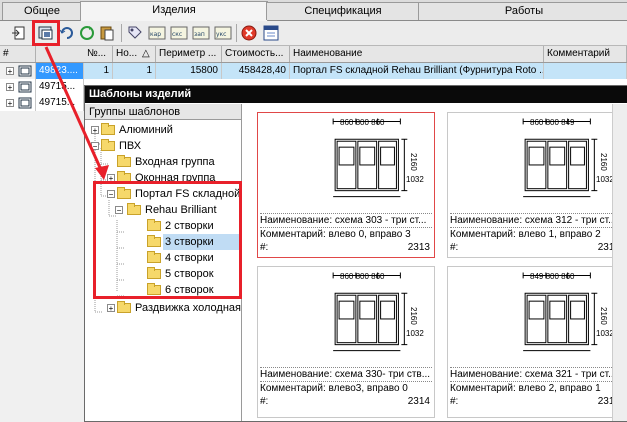  What do you see at coordinates (76, 113) in the screenshot?
I see `annotation-arrow` at bounding box center [76, 113].